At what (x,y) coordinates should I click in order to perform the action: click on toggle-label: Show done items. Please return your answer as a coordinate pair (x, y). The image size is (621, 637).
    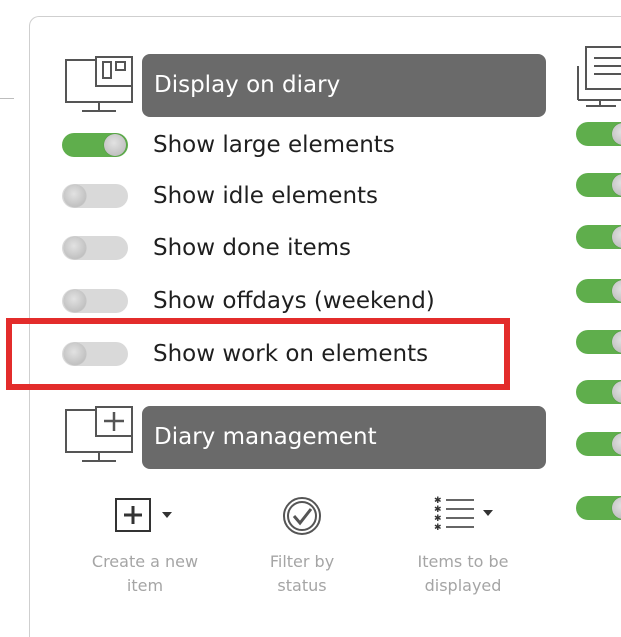
    Looking at the image, I should click on (252, 248).